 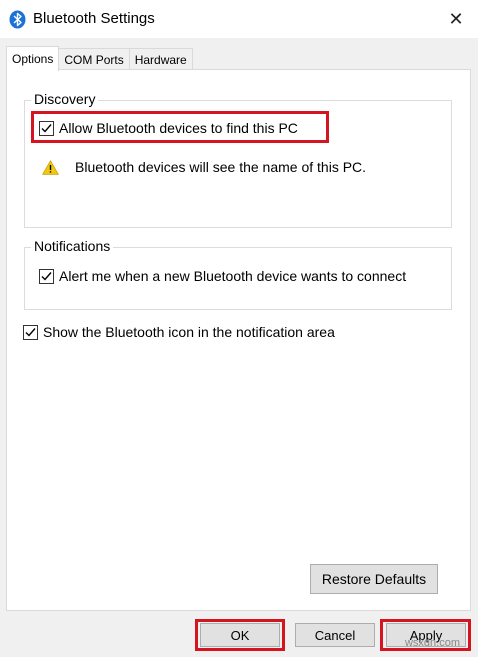 What do you see at coordinates (17, 19) in the screenshot?
I see `bluetooth-icon` at bounding box center [17, 19].